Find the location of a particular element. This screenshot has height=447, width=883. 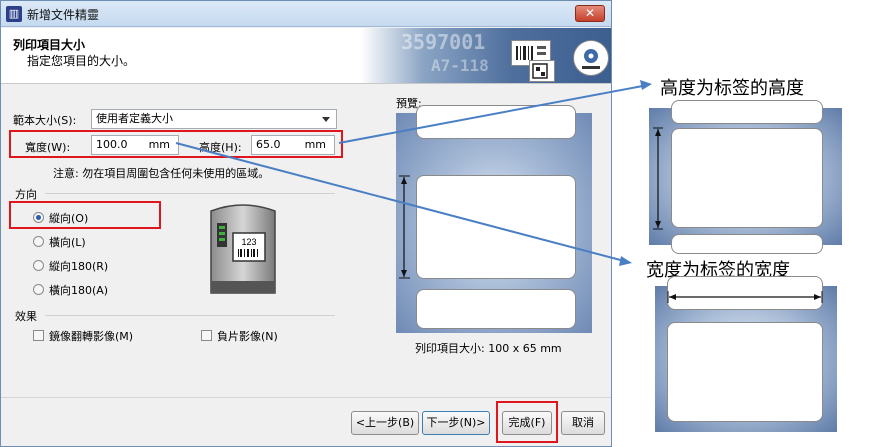

height-diagram-bottom-label is located at coordinates (747, 244).